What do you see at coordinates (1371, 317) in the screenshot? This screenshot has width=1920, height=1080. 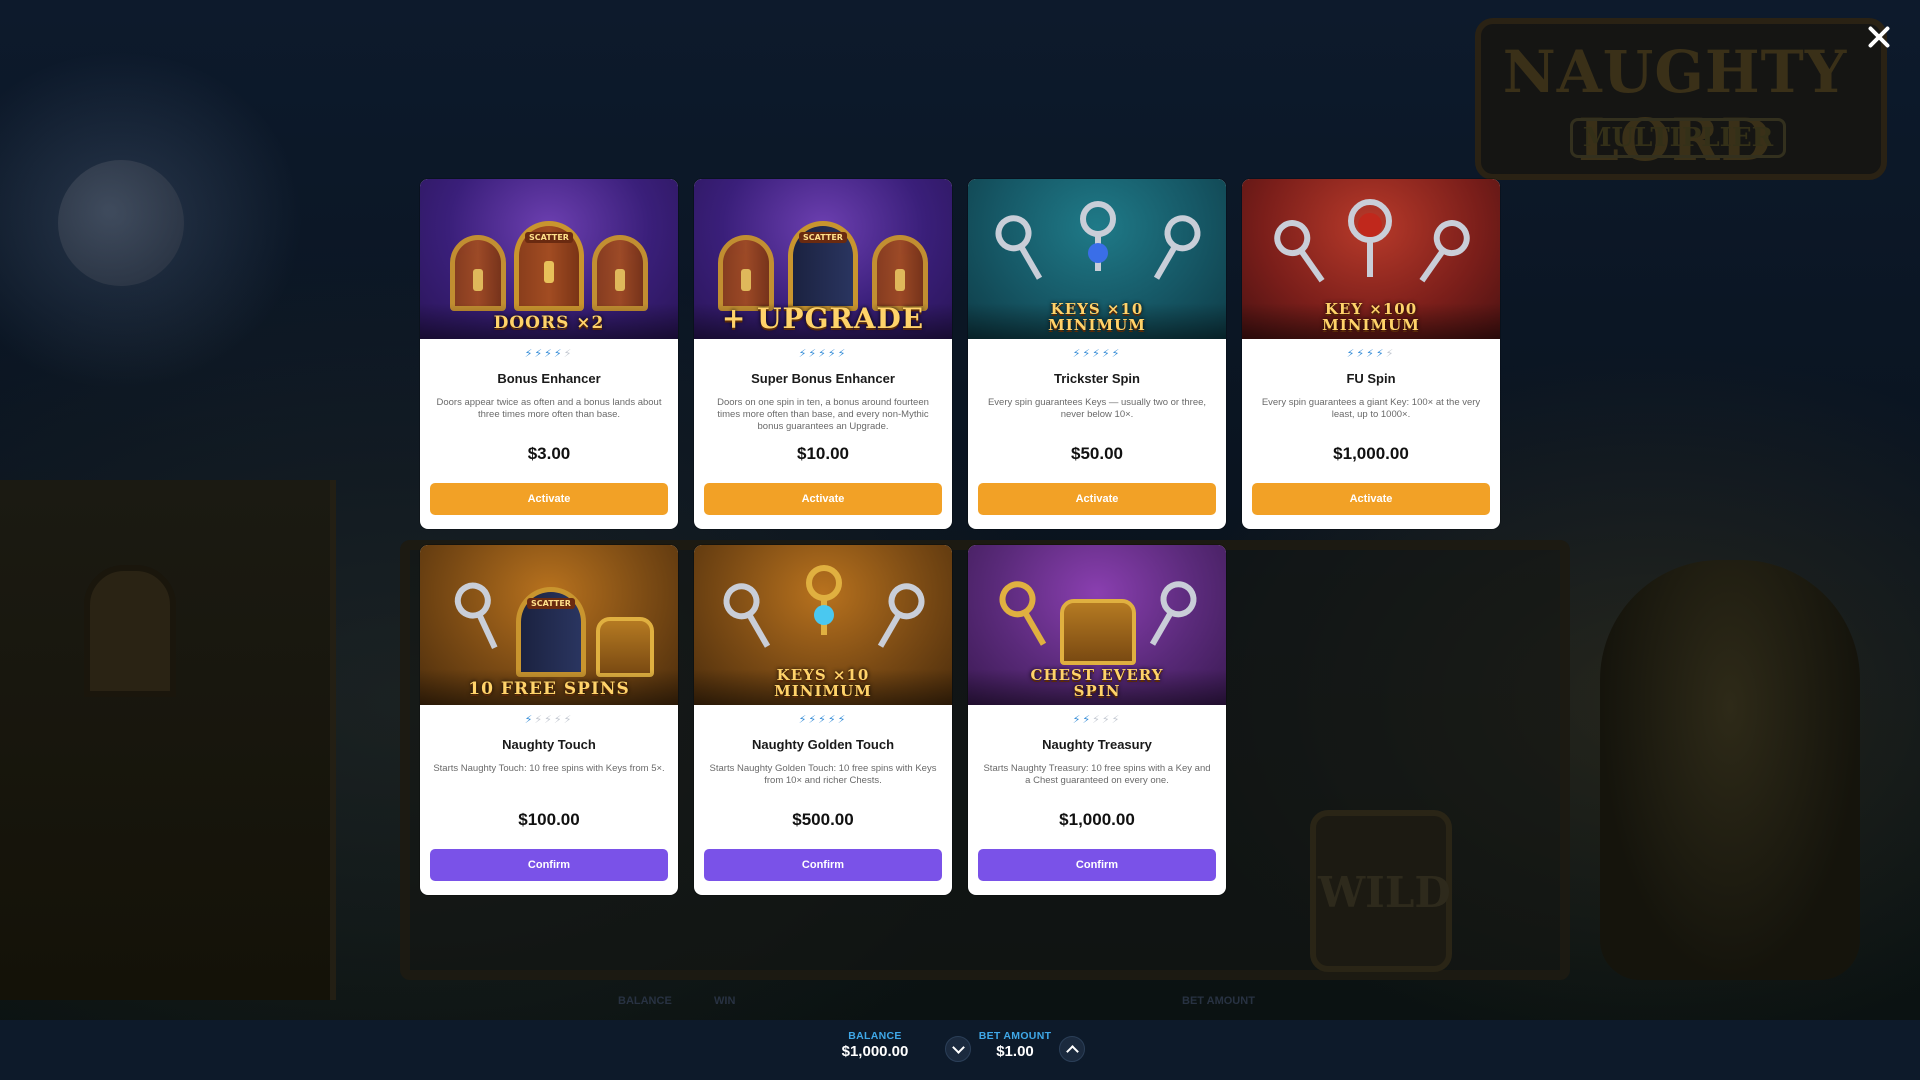 I see `card-art-caption: KEY ×100 MINIMUM` at bounding box center [1371, 317].